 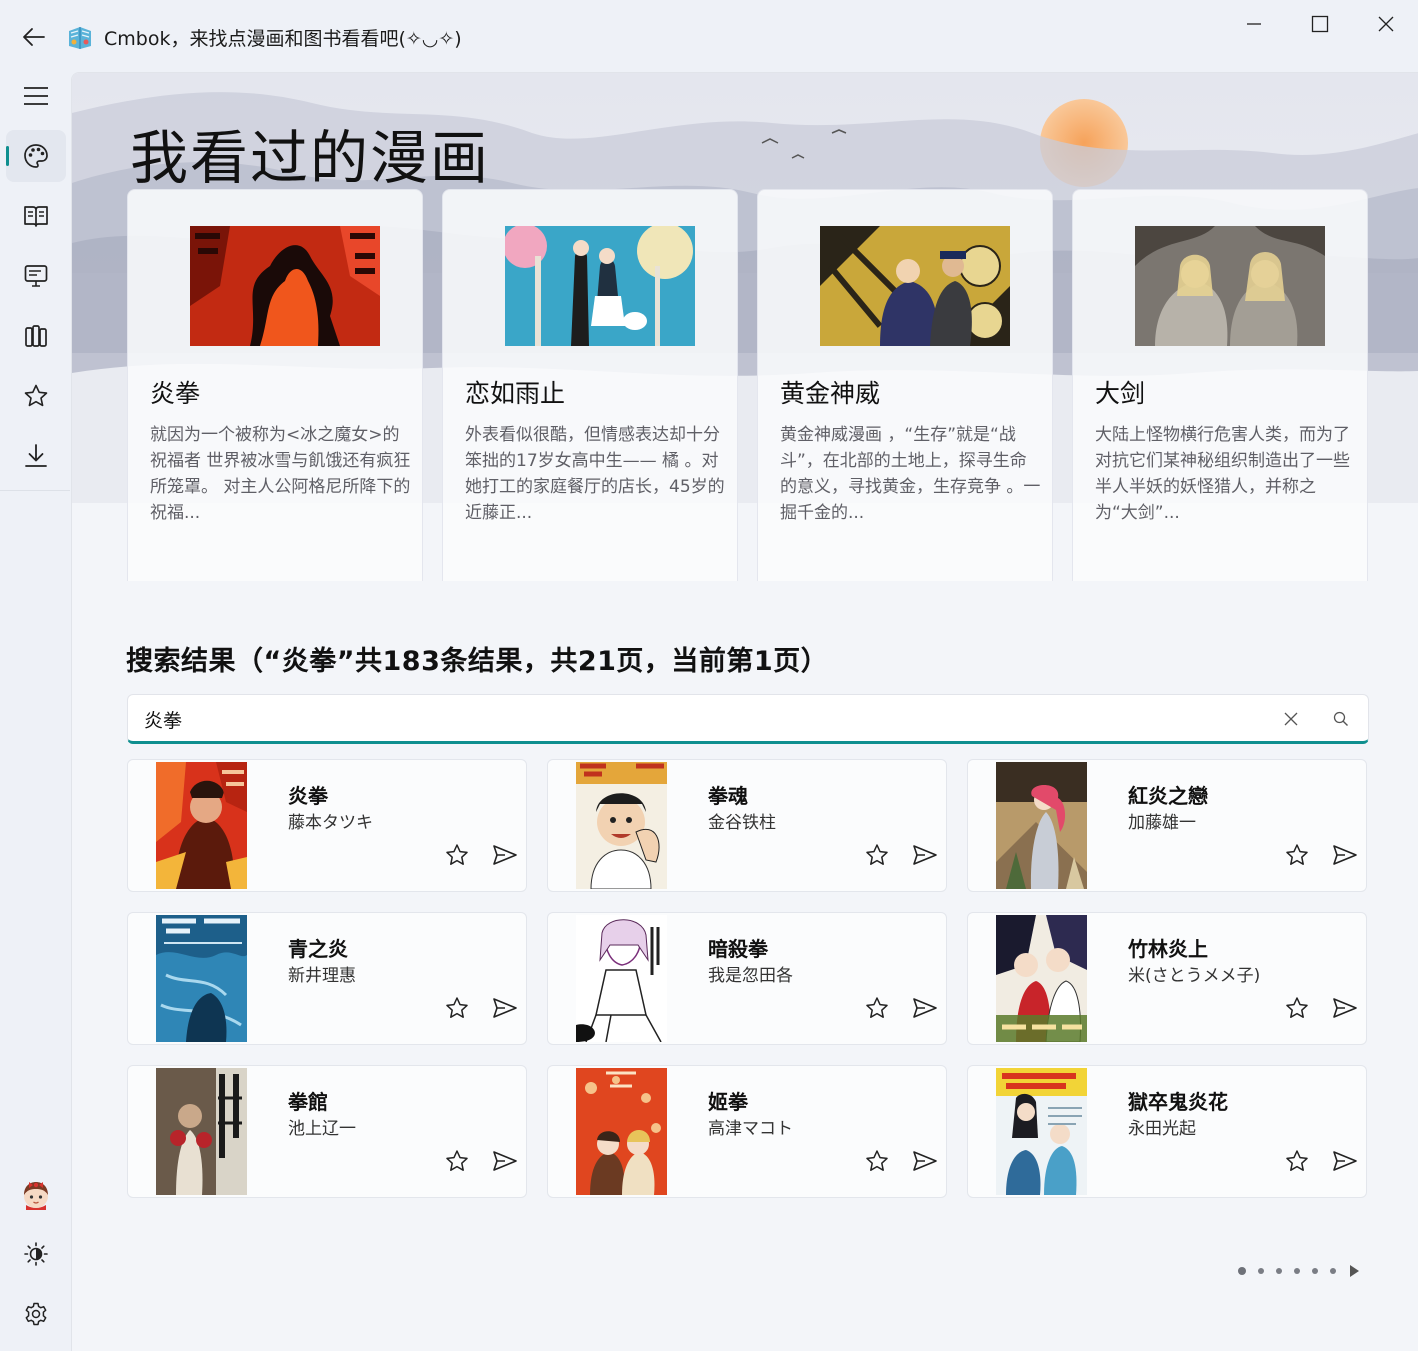 I want to click on app-logo-icon, so click(x=80, y=38).